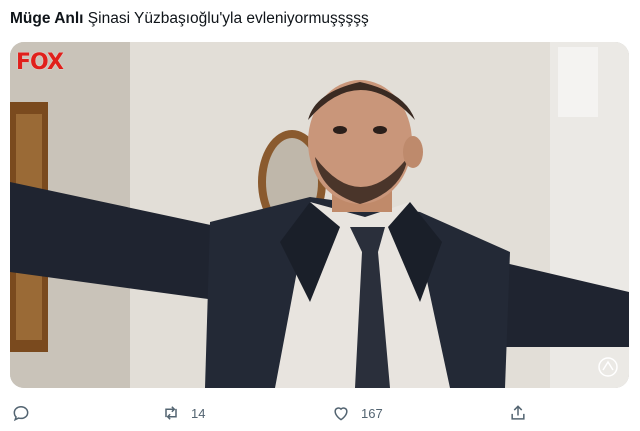 The image size is (640, 431). Describe the element at coordinates (228, 18) in the screenshot. I see `tweet-body: Şinasi Yüzbaşıoğlu'yla evleniyormuşşşşş` at that location.